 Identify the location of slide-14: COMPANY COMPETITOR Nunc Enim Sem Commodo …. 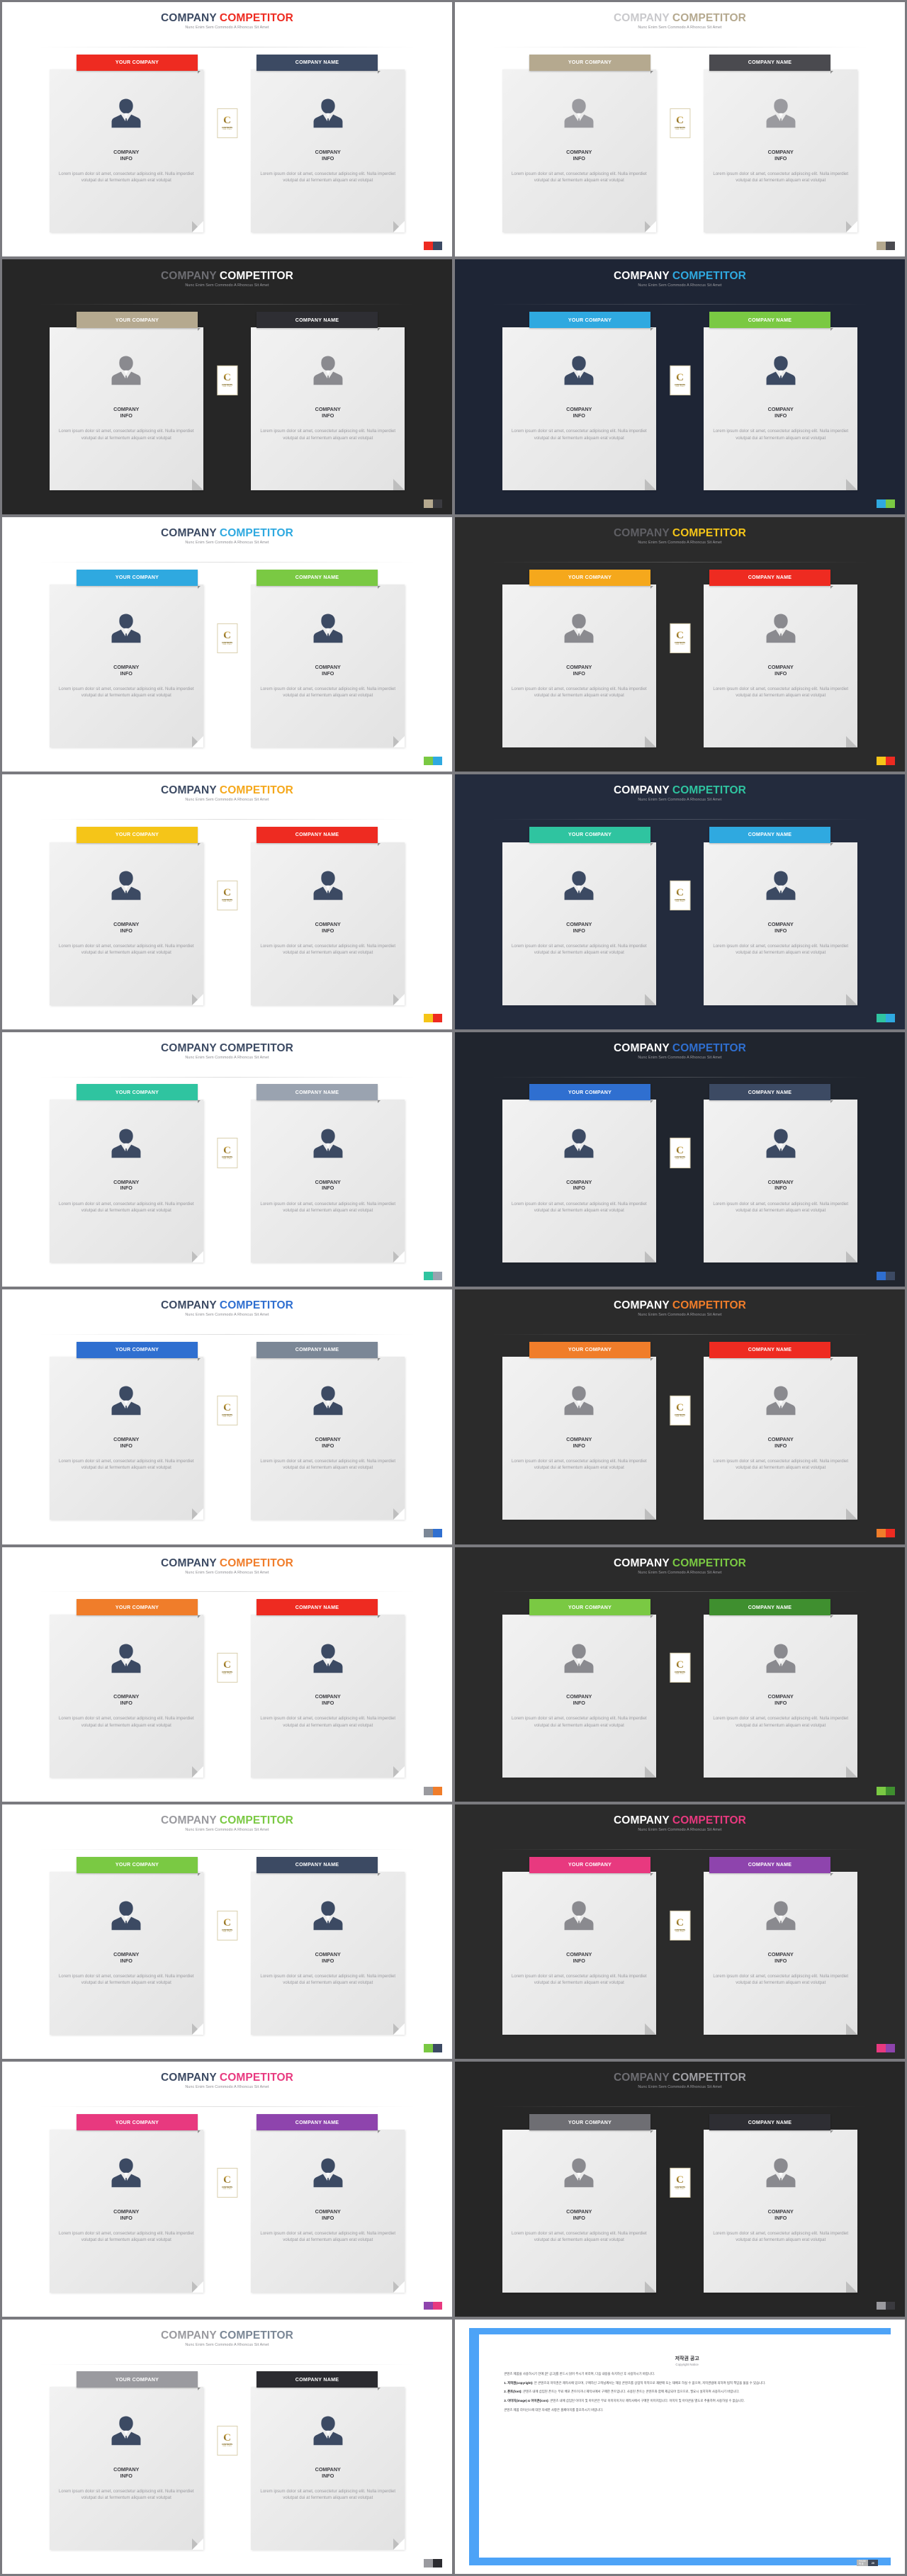
(680, 1674).